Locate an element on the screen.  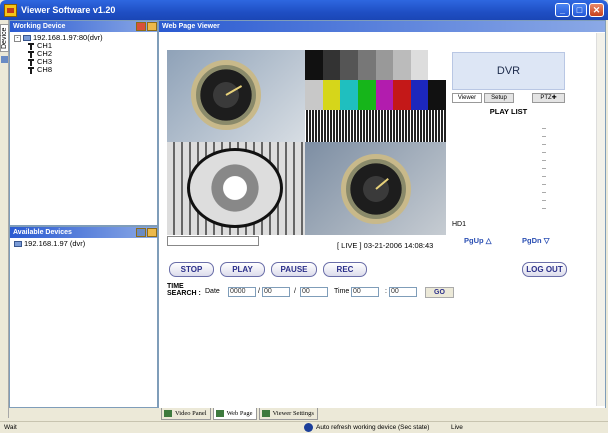
page-down-button: PgDn ▽ is located at coordinates (535, 240).